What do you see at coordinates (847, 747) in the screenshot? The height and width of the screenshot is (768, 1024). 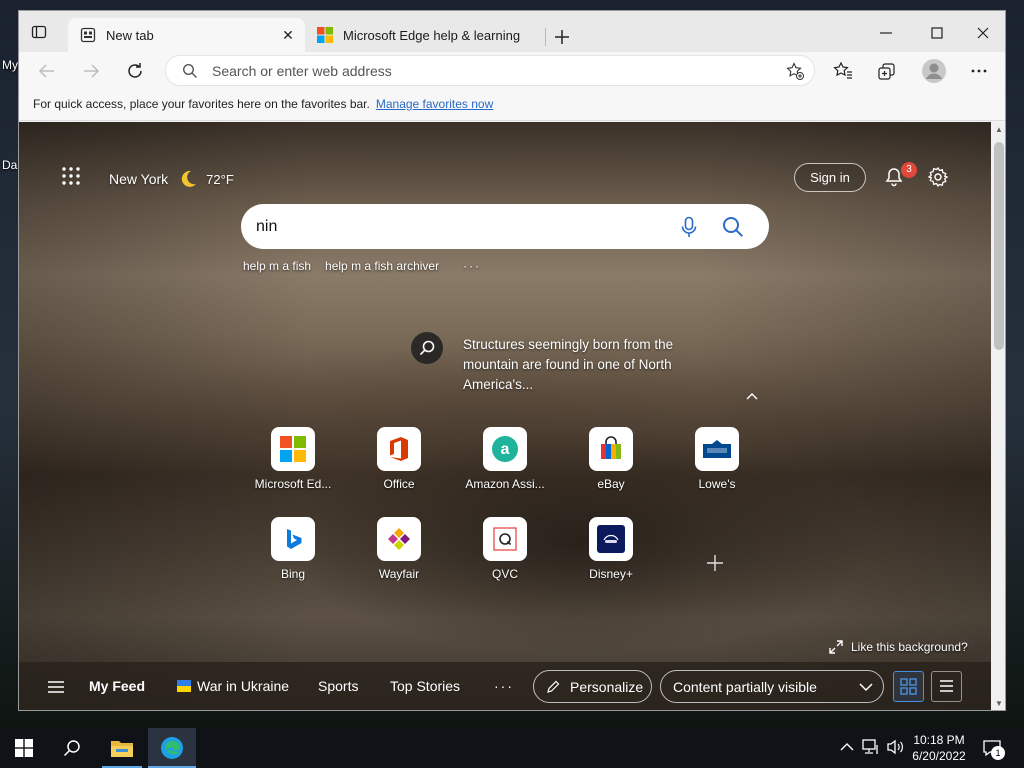 I see `show-hidden-icons-chevron-icon` at bounding box center [847, 747].